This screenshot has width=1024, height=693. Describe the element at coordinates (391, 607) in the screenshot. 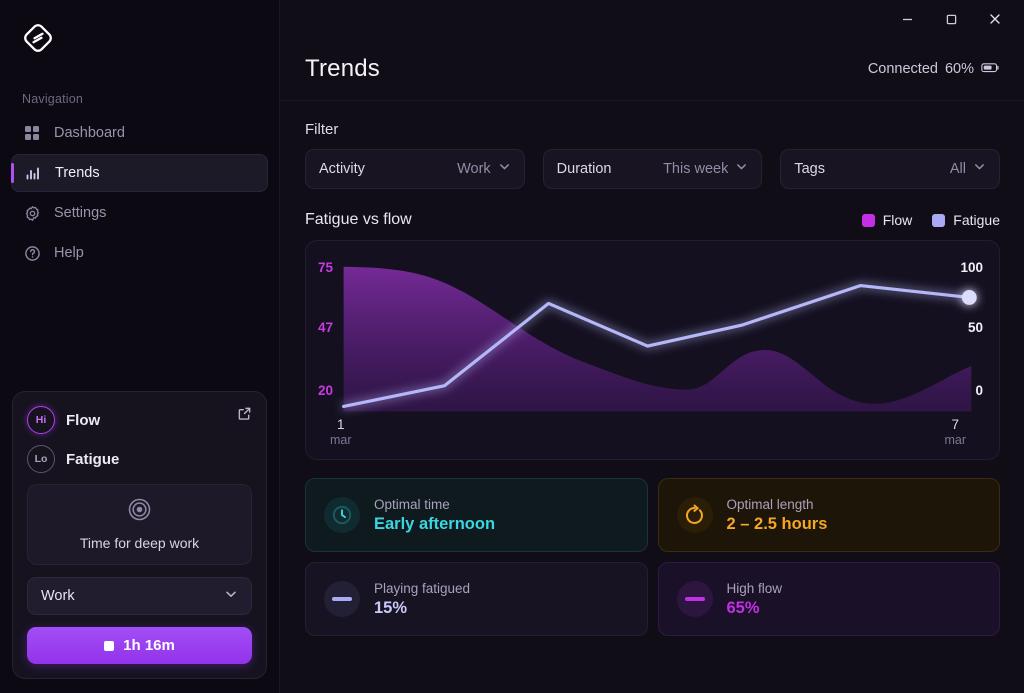

I see `stat-playing-fatigued-value: 15%` at that location.